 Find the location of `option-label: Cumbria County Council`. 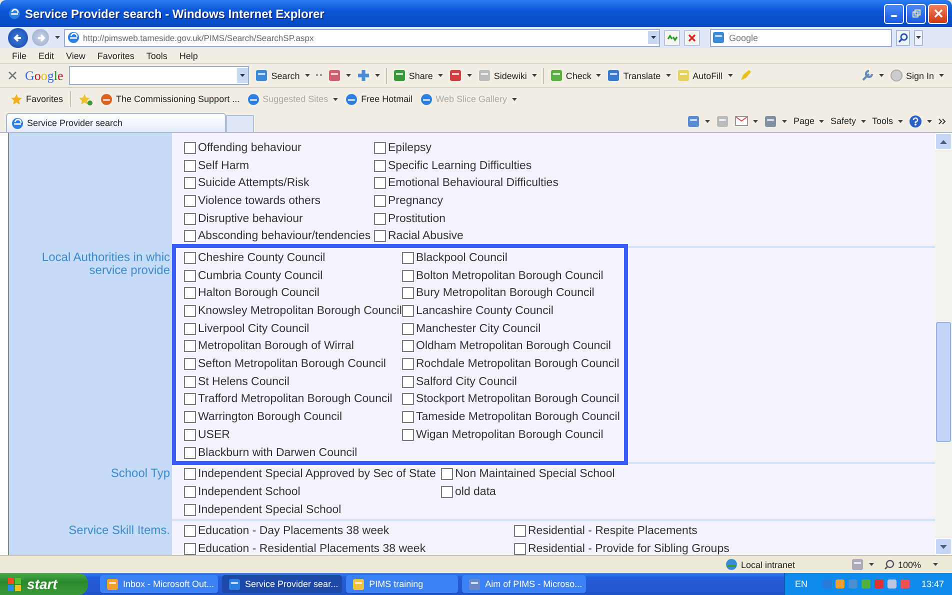

option-label: Cumbria County Council is located at coordinates (260, 276).